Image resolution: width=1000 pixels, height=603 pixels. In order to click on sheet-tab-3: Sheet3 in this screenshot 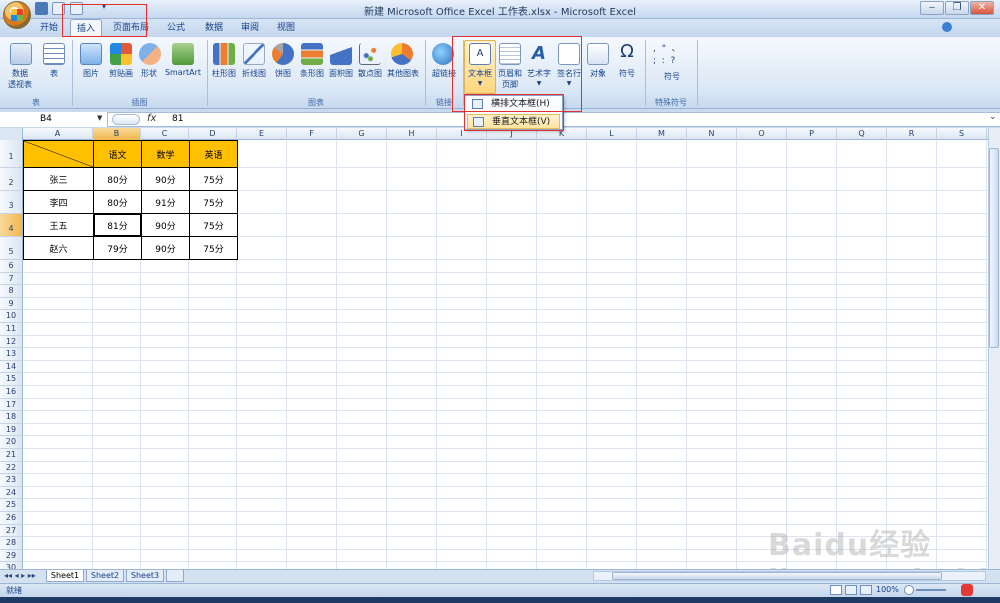, I will do `click(145, 576)`.